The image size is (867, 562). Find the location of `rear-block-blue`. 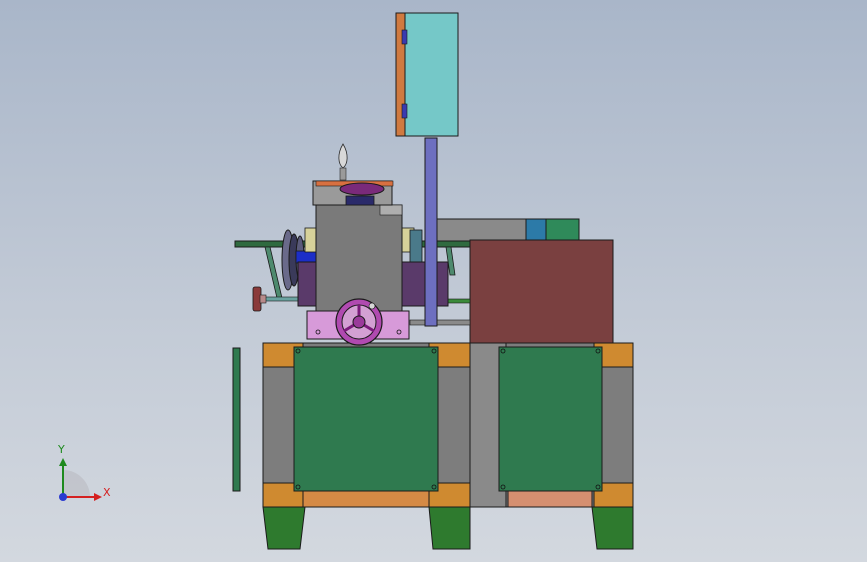

rear-block-blue is located at coordinates (536, 230).